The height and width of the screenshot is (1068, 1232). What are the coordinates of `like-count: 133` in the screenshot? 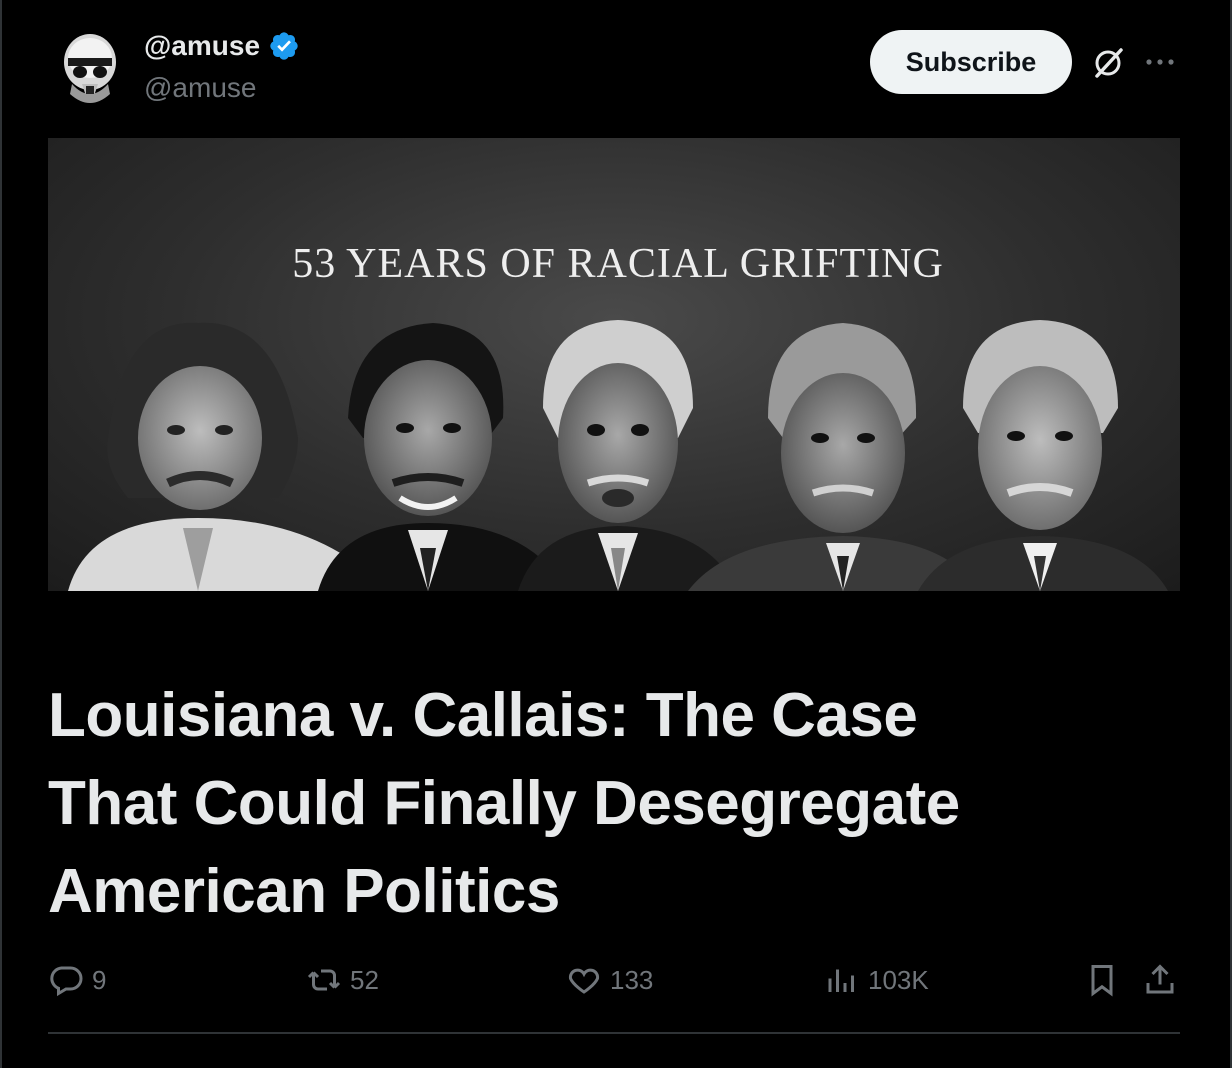 It's located at (632, 979).